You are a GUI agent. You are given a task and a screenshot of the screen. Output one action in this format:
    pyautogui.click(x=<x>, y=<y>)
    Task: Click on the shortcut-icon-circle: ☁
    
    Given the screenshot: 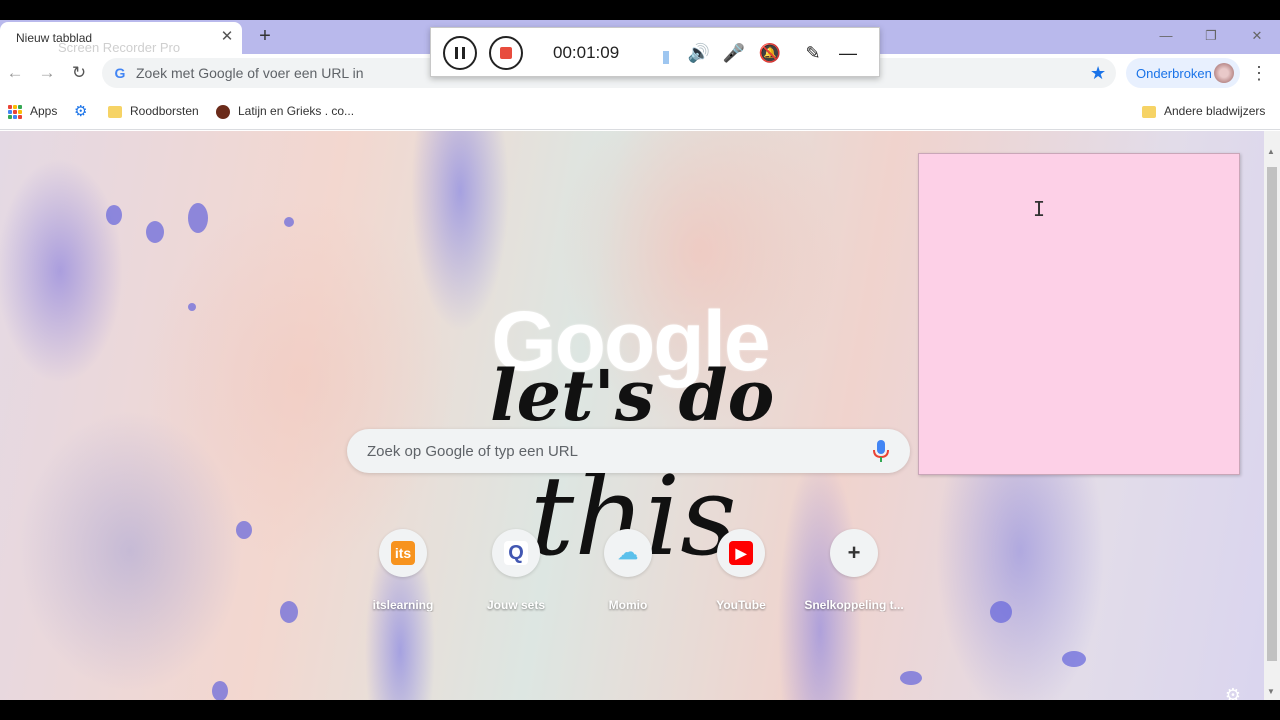 What is the action you would take?
    pyautogui.click(x=628, y=553)
    